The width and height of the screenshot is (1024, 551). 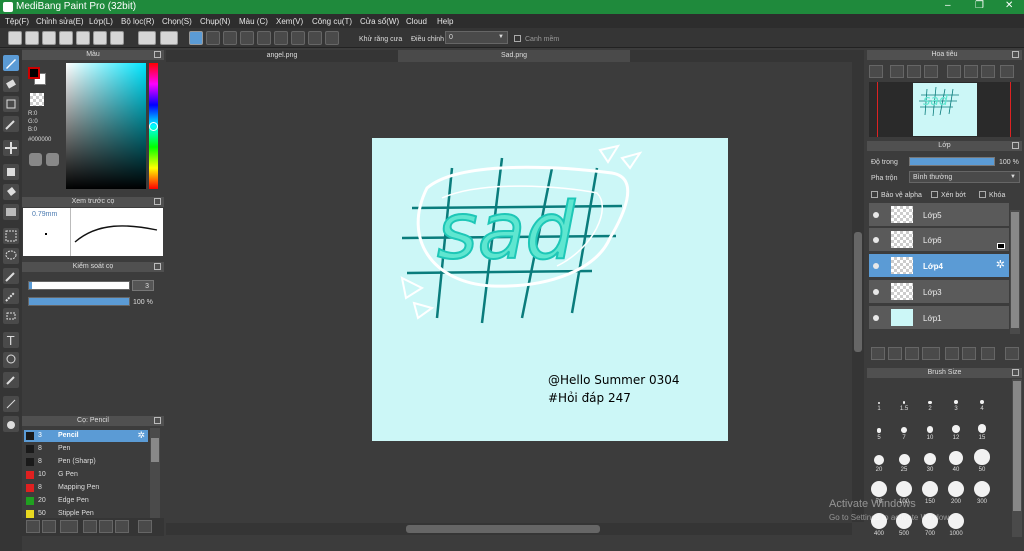 I want to click on close-icon: ✕, so click(x=1009, y=6).